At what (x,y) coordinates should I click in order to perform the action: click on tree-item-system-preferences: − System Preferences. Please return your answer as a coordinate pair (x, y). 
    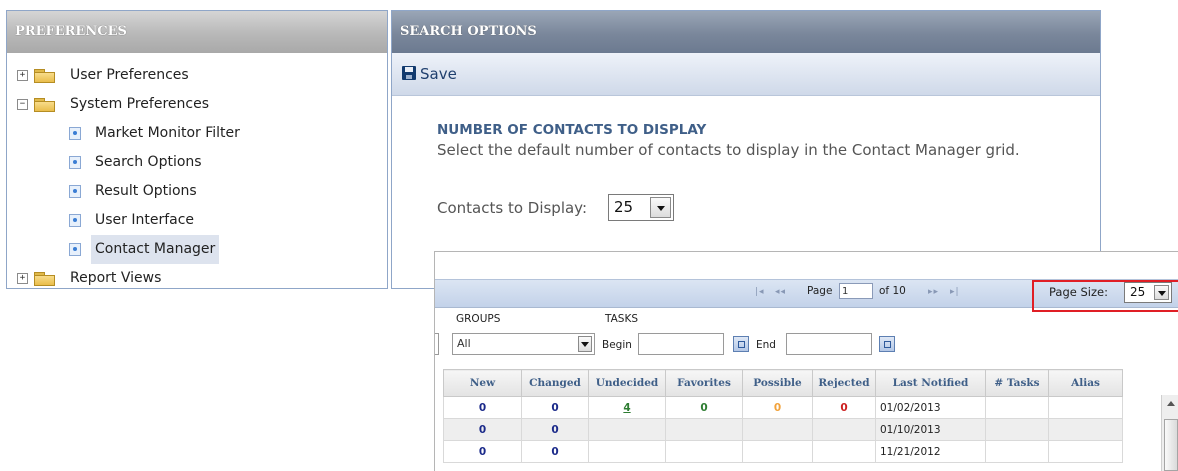
    Looking at the image, I should click on (197, 104).